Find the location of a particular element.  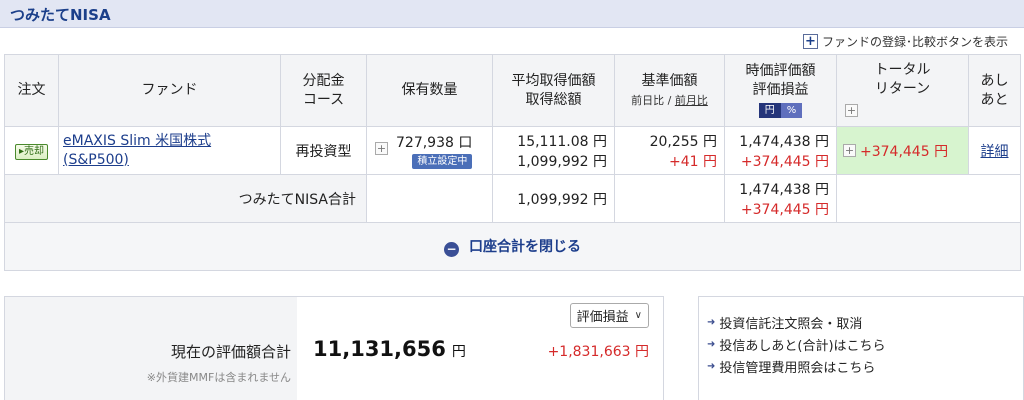

total-cost: 1,099,992 円 is located at coordinates (553, 198).